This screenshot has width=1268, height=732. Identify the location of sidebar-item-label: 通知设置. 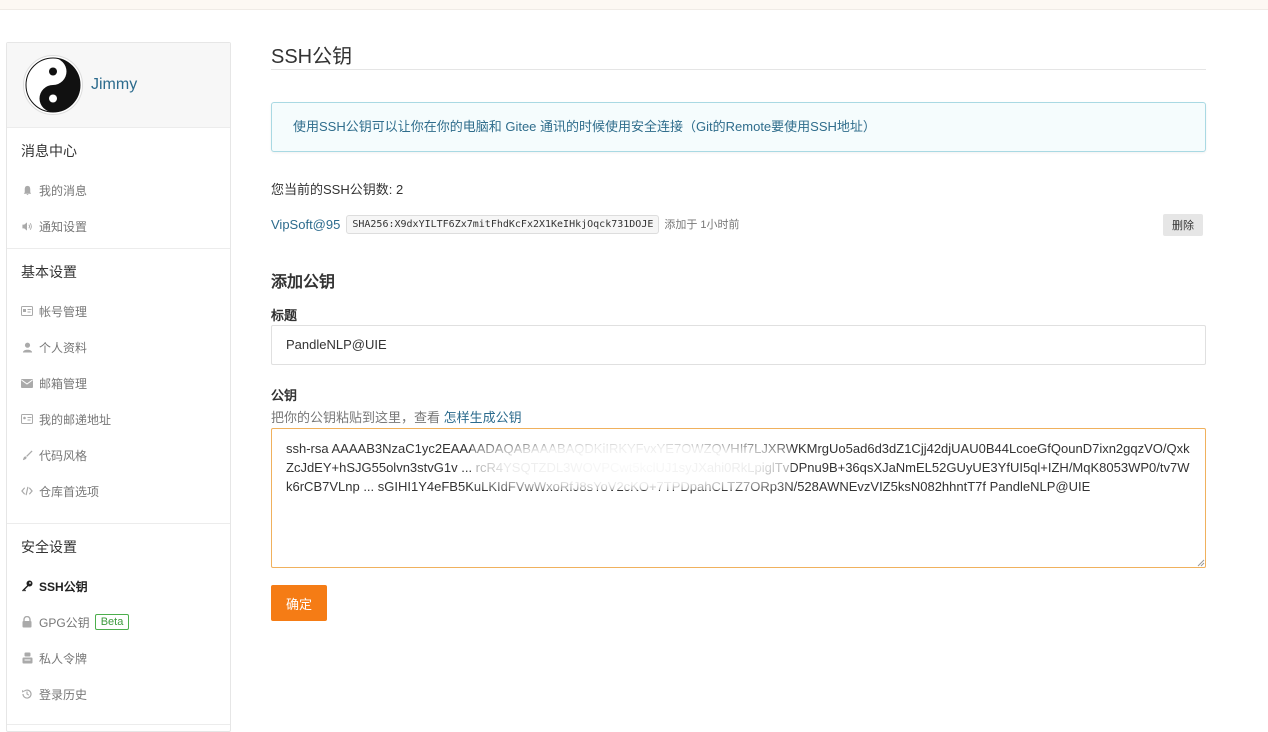
(63, 226).